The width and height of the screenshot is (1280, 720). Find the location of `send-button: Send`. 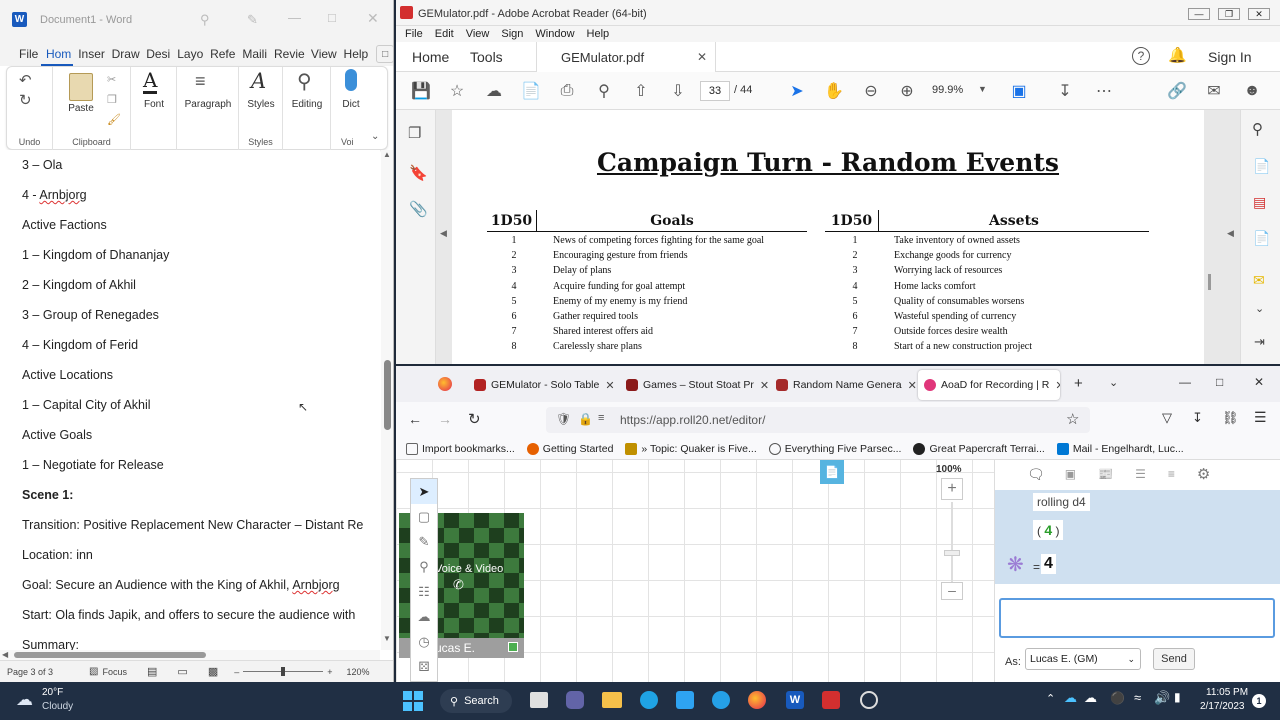

send-button: Send is located at coordinates (1174, 659).